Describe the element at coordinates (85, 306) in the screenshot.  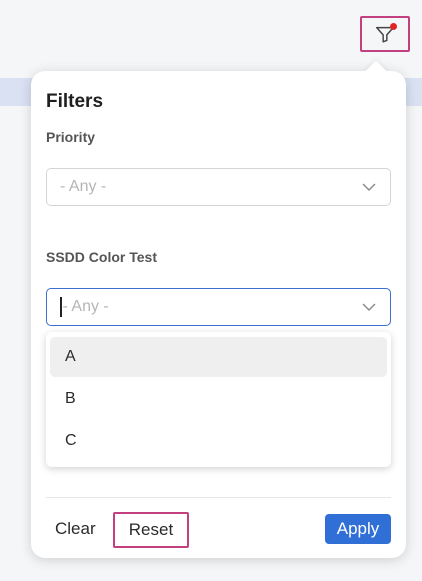
I see `color-test-select-value: - Any -` at that location.